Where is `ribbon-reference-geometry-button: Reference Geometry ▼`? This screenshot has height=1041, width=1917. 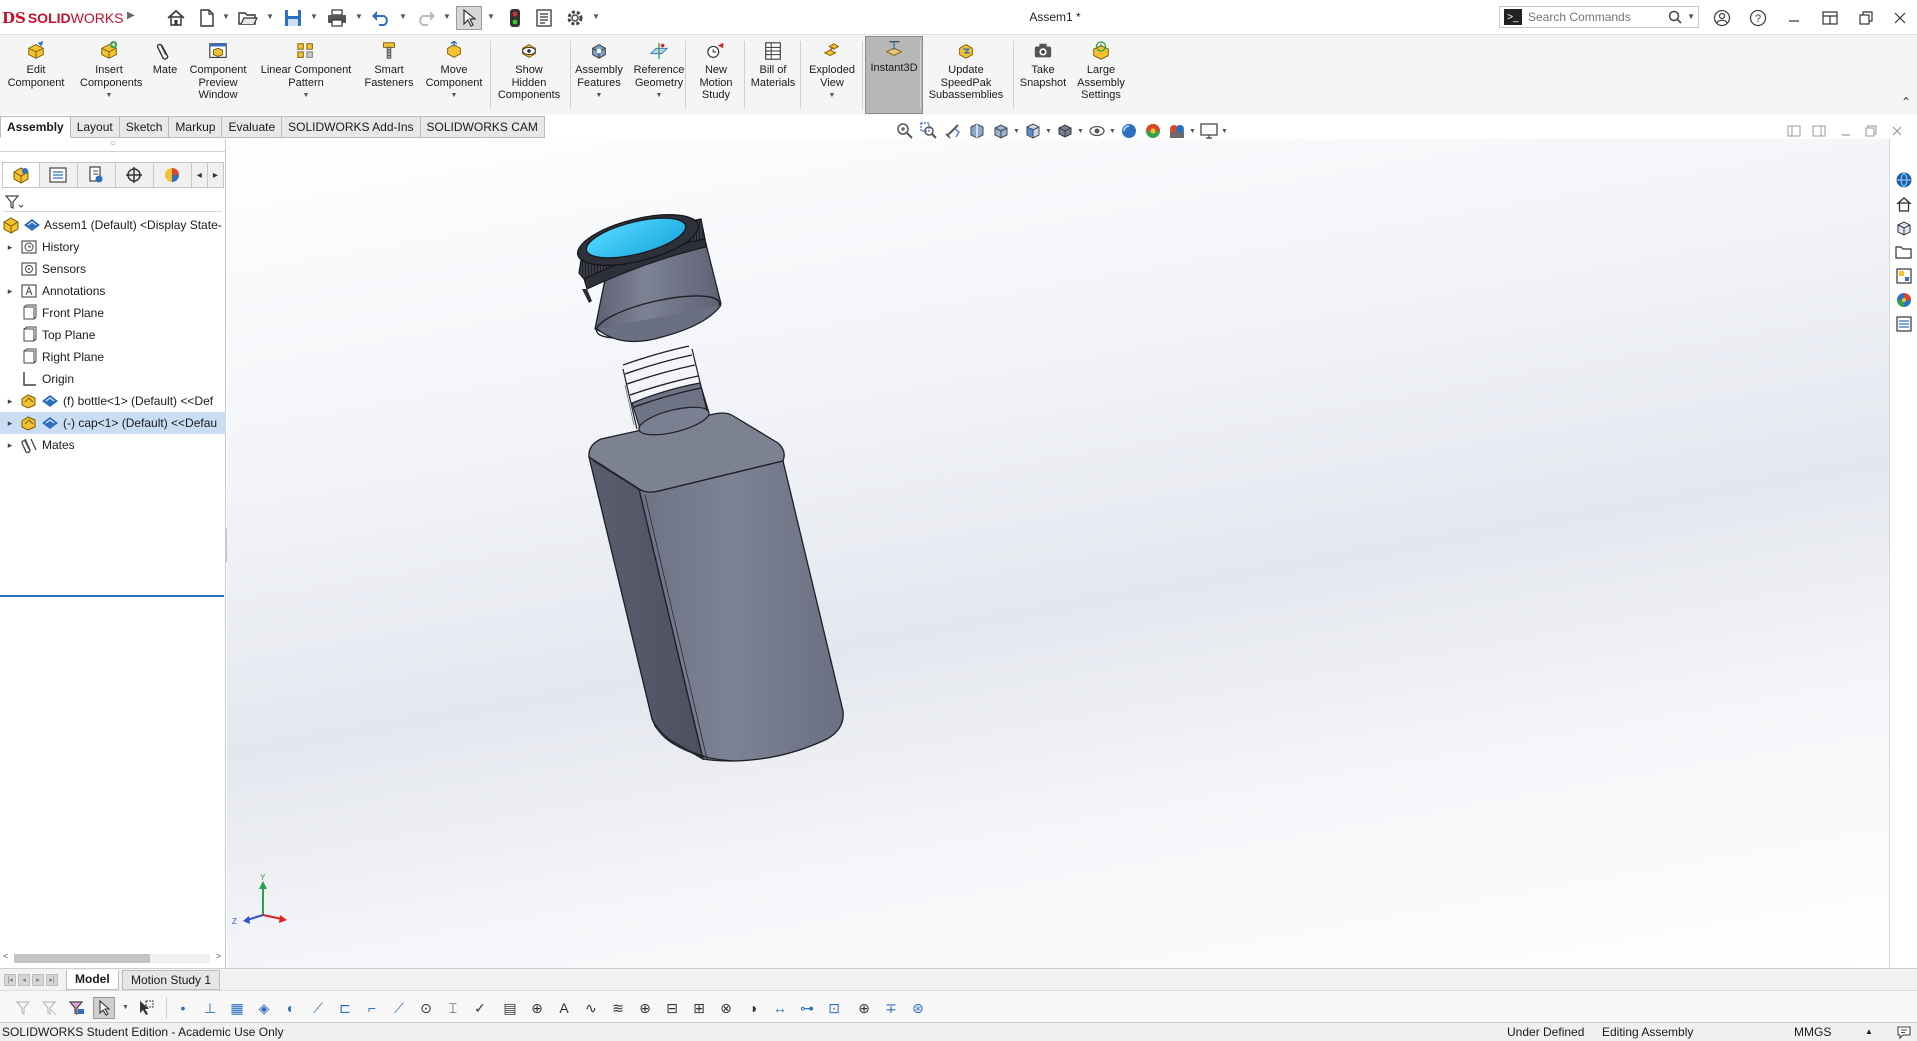 ribbon-reference-geometry-button: Reference Geometry ▼ is located at coordinates (659, 76).